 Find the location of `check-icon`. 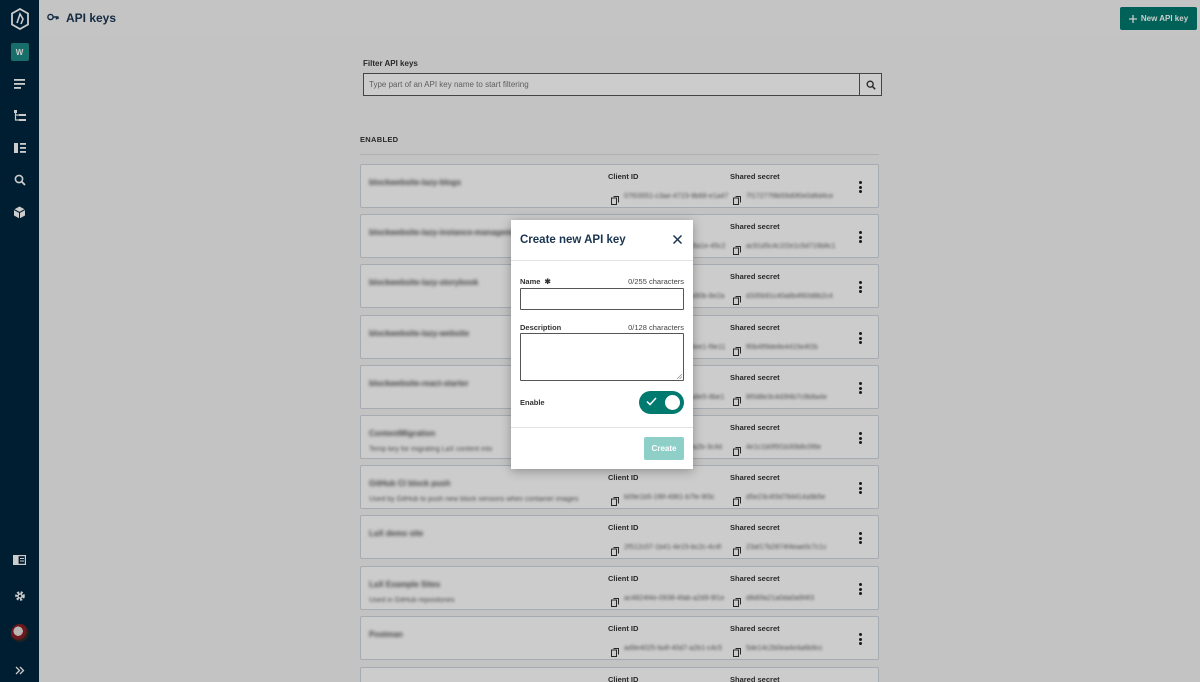

check-icon is located at coordinates (651, 401).